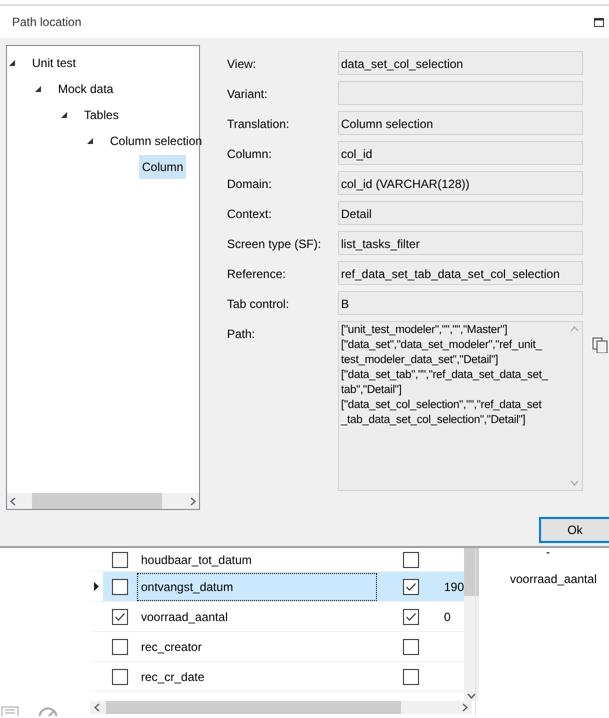  Describe the element at coordinates (460, 273) in the screenshot. I see `value-field: ref_data_set_tab_data_set_col_selection` at that location.